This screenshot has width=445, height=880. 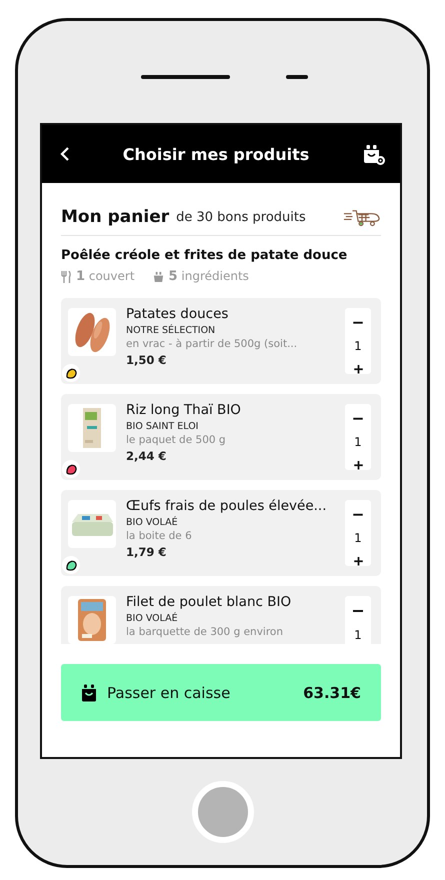 I want to click on product-name: Riz long Thaï BIO, so click(x=184, y=410).